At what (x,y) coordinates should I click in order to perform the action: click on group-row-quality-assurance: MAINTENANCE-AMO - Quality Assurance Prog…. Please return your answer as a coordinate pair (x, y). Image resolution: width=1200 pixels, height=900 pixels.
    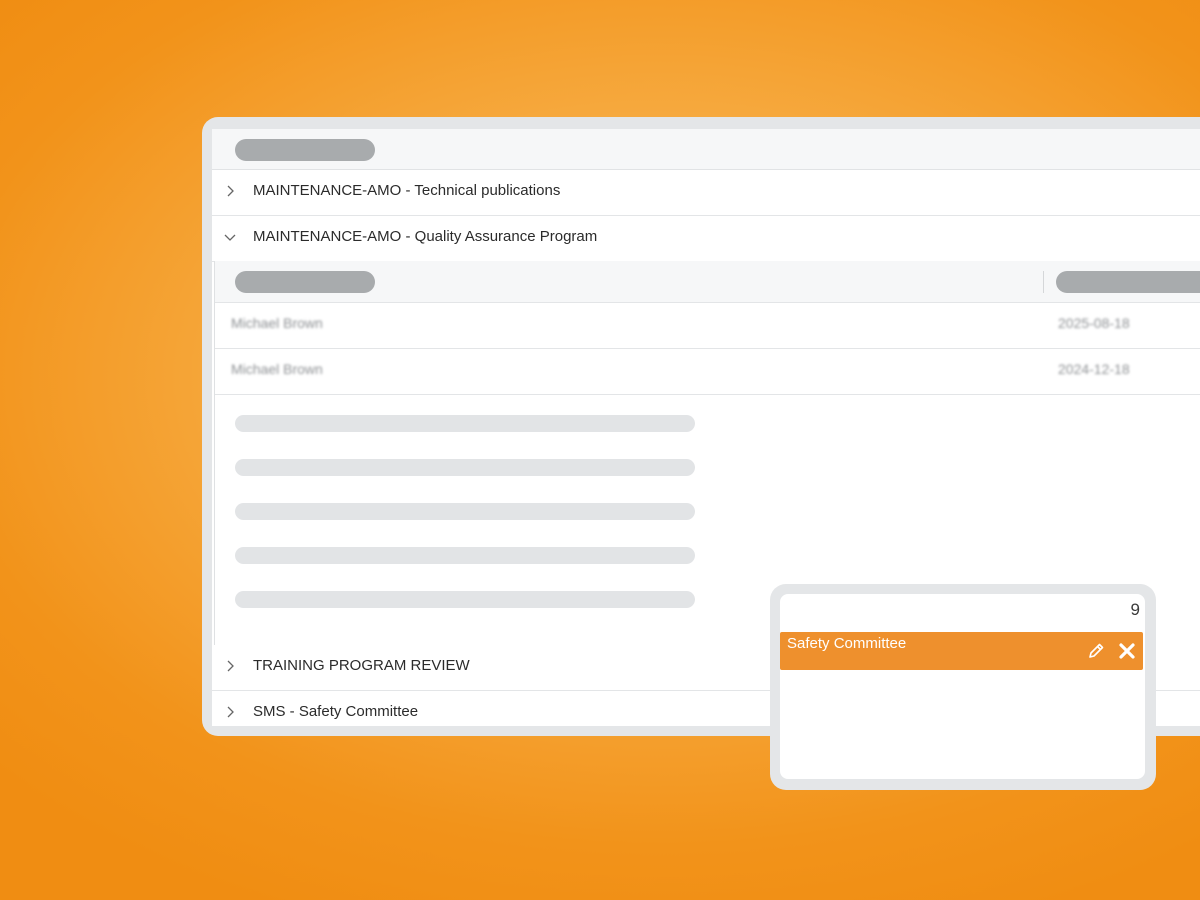
    Looking at the image, I should click on (706, 239).